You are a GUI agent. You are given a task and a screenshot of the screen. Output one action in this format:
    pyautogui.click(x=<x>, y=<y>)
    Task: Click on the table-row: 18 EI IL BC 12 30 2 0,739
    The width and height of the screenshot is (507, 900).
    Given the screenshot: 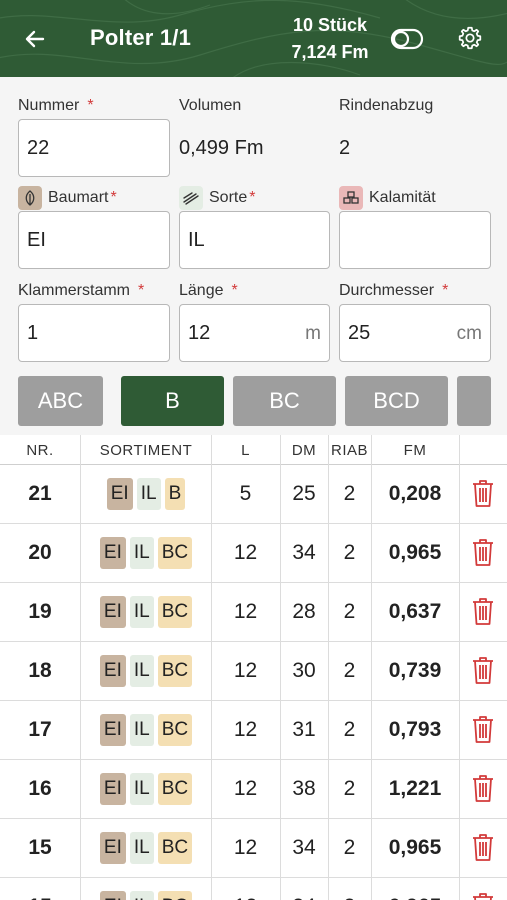 What is the action you would take?
    pyautogui.click(x=253, y=671)
    